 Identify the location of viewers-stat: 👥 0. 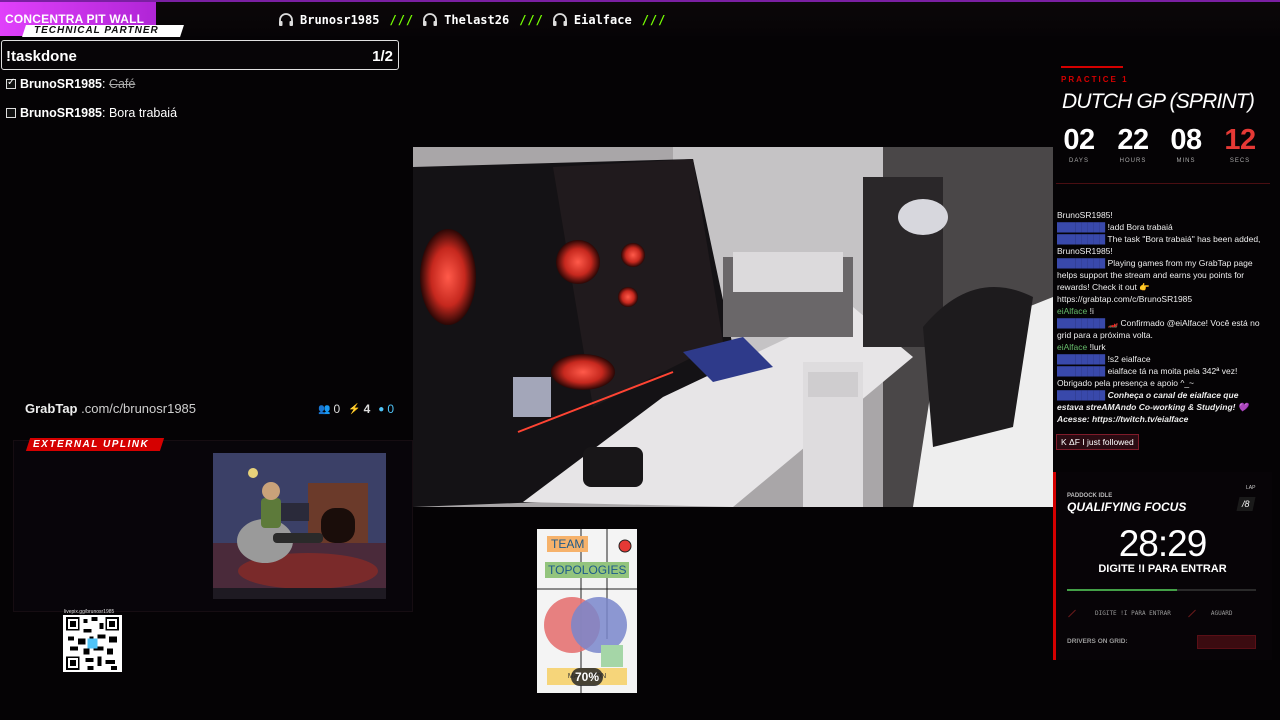
(329, 409).